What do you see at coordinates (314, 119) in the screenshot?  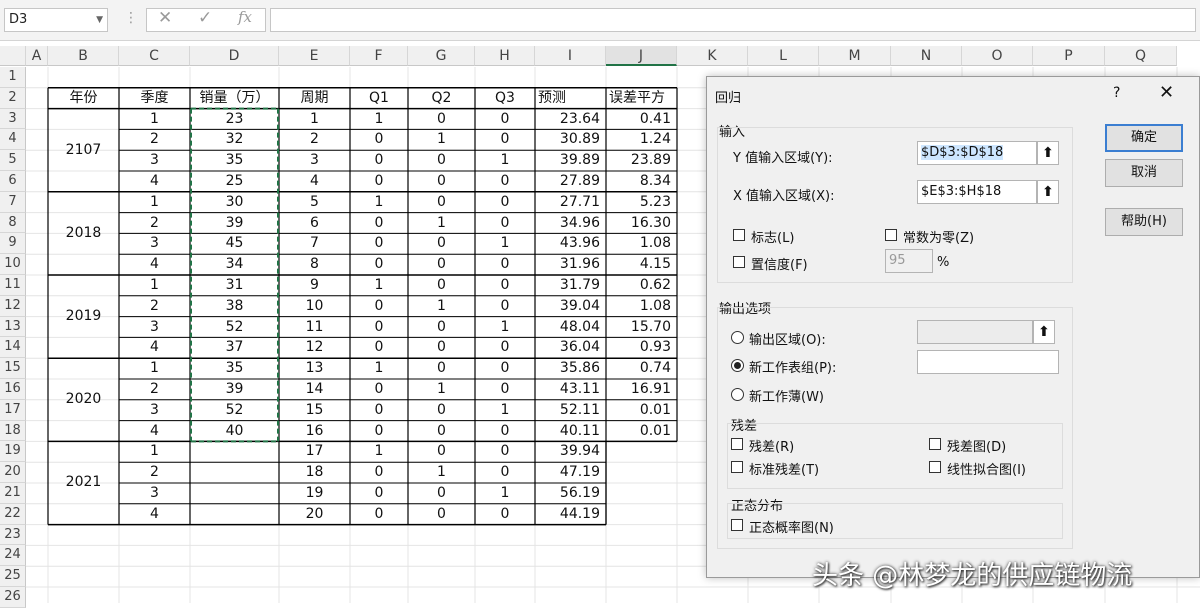 I see `table-cell-period: 1` at bounding box center [314, 119].